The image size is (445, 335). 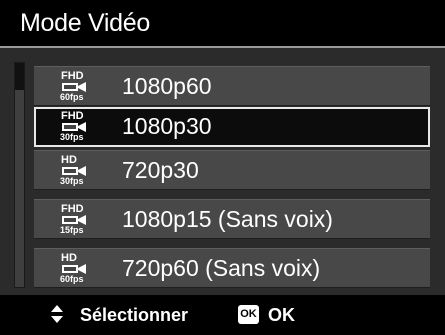 What do you see at coordinates (160, 170) in the screenshot?
I see `menu-item-label: 720p30` at bounding box center [160, 170].